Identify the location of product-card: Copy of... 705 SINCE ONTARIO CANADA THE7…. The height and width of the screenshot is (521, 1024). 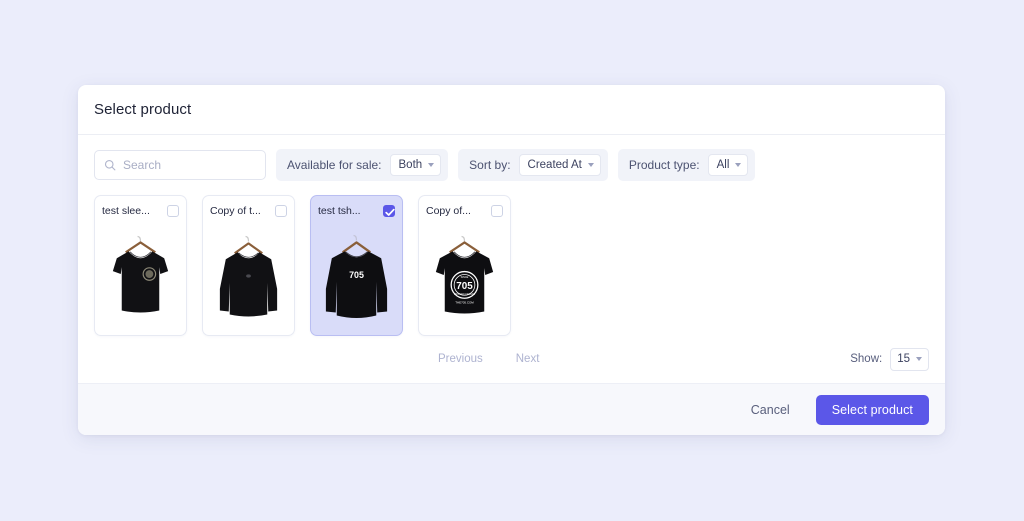
(464, 265).